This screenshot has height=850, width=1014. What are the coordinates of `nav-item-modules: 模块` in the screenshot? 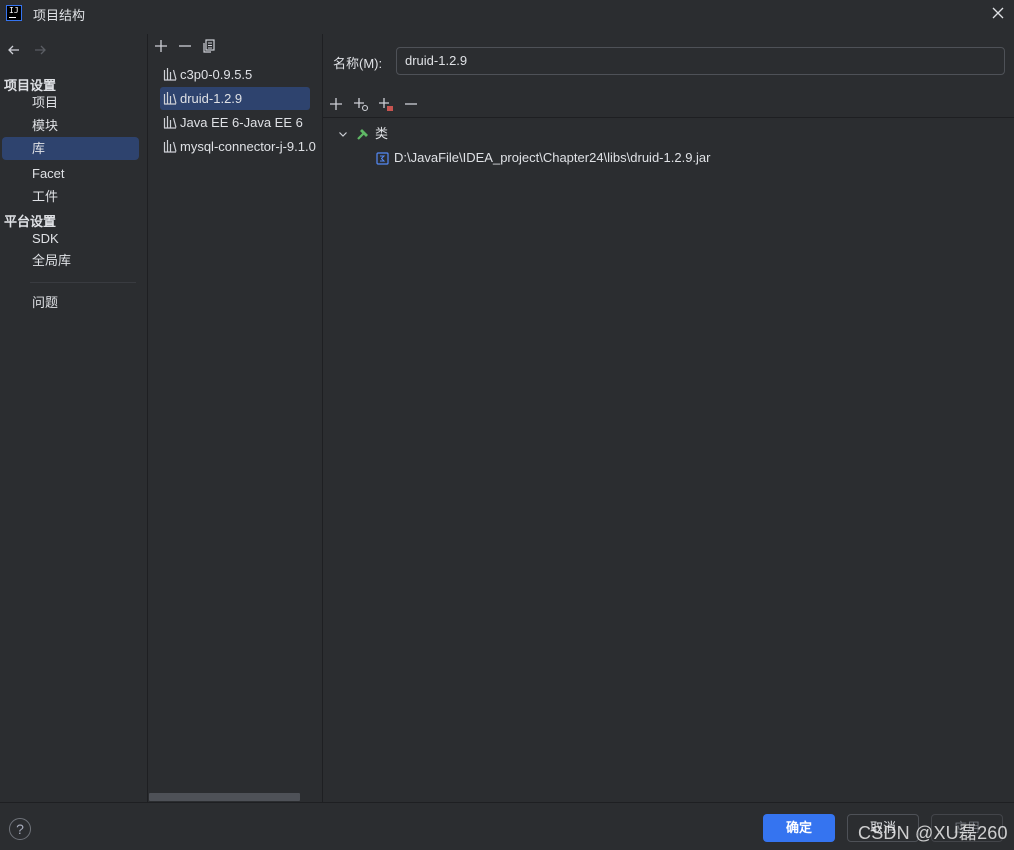 It's located at (70, 125).